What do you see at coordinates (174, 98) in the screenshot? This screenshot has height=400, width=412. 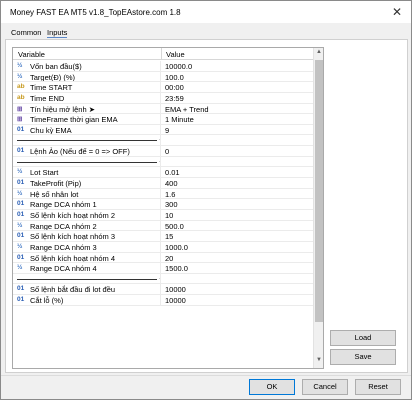 I see `param-value: 23:59` at bounding box center [174, 98].